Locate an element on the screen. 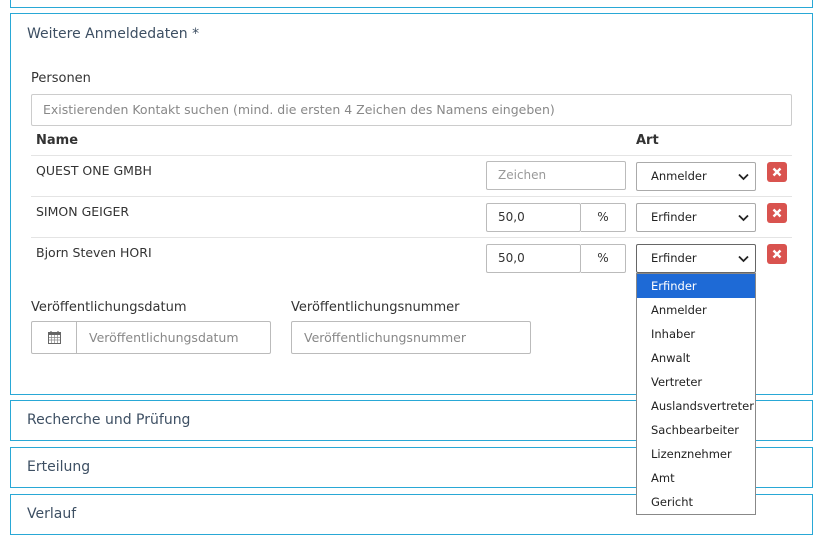 The image size is (823, 555). dropdown-option-erfinder: Erfinder is located at coordinates (696, 286).